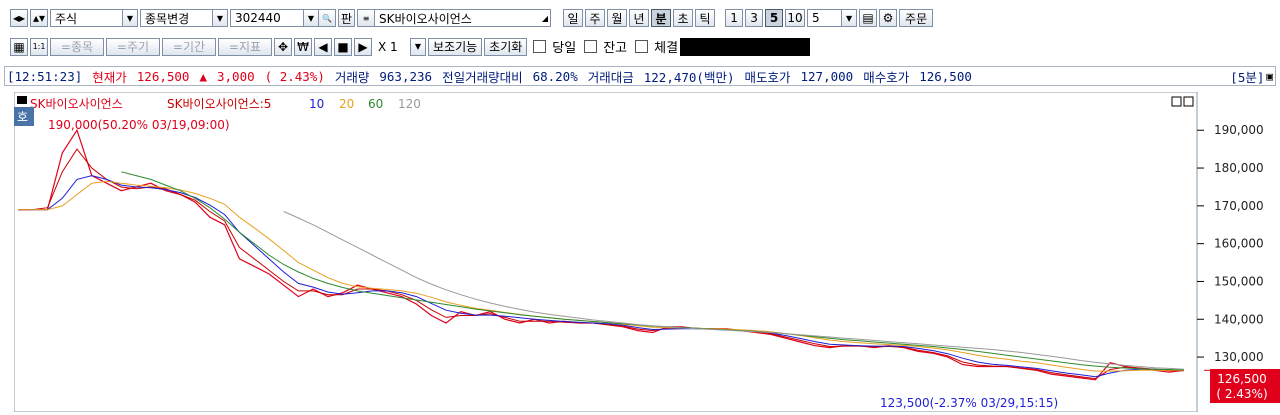  I want to click on y-tick-label: 180,000, so click(1239, 168).